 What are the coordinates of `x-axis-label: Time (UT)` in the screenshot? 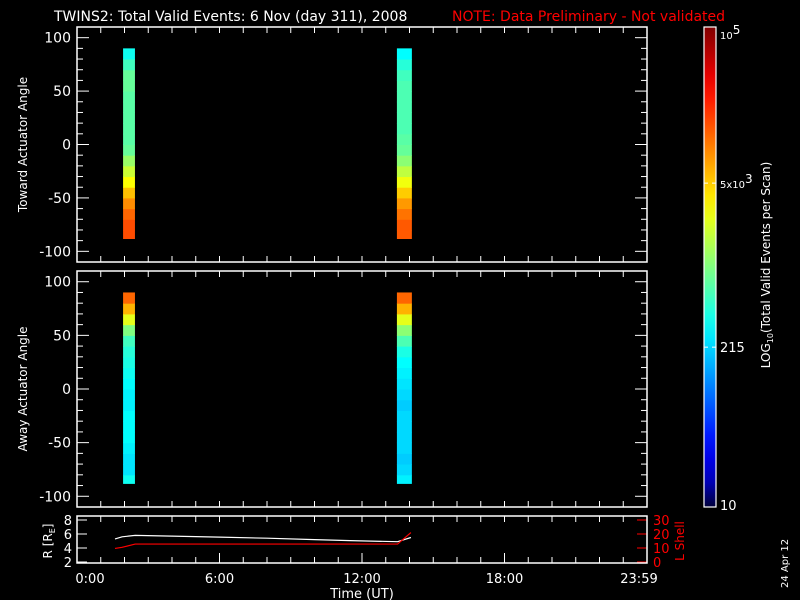 It's located at (361, 593).